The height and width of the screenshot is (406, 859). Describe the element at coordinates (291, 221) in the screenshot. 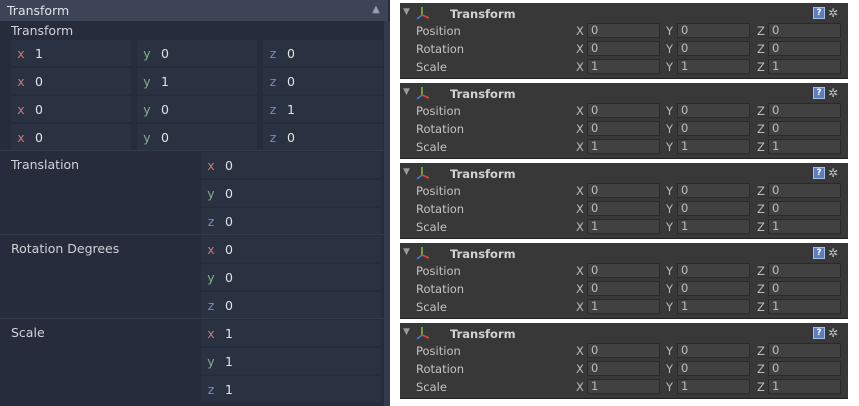

I see `property-0-z-field: z0` at that location.